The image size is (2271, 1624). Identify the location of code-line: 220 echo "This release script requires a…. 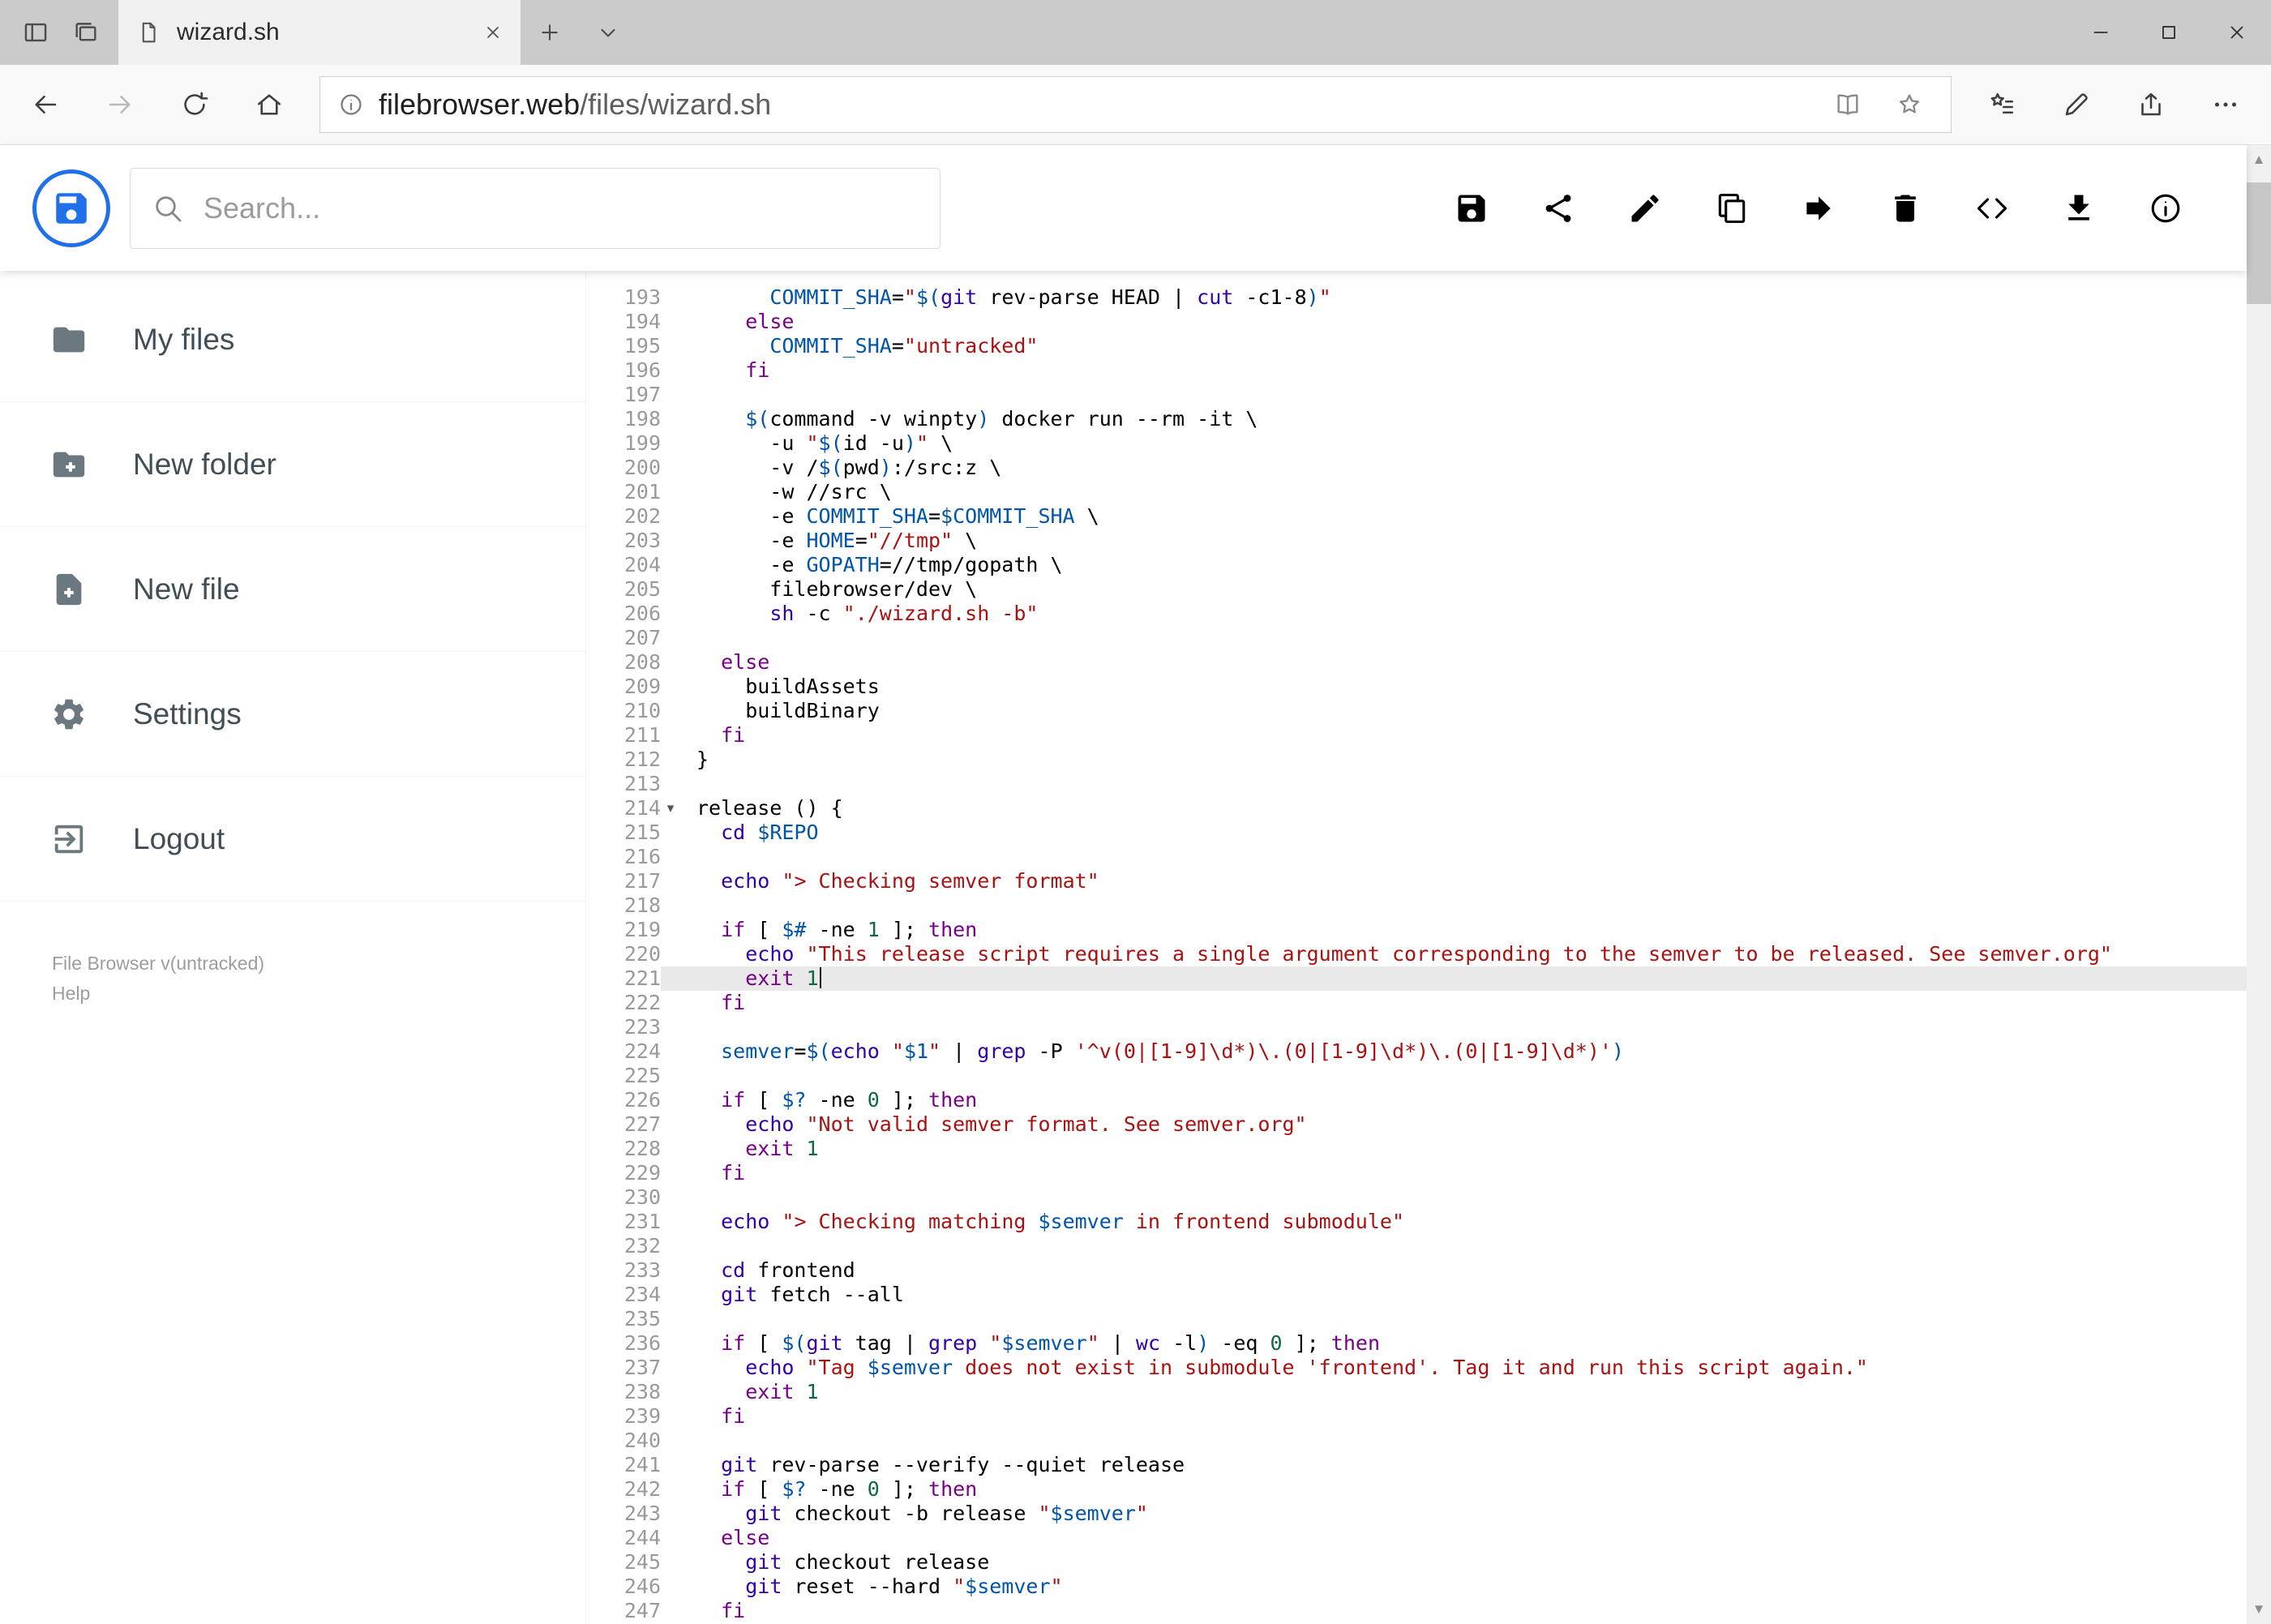
(1417, 954).